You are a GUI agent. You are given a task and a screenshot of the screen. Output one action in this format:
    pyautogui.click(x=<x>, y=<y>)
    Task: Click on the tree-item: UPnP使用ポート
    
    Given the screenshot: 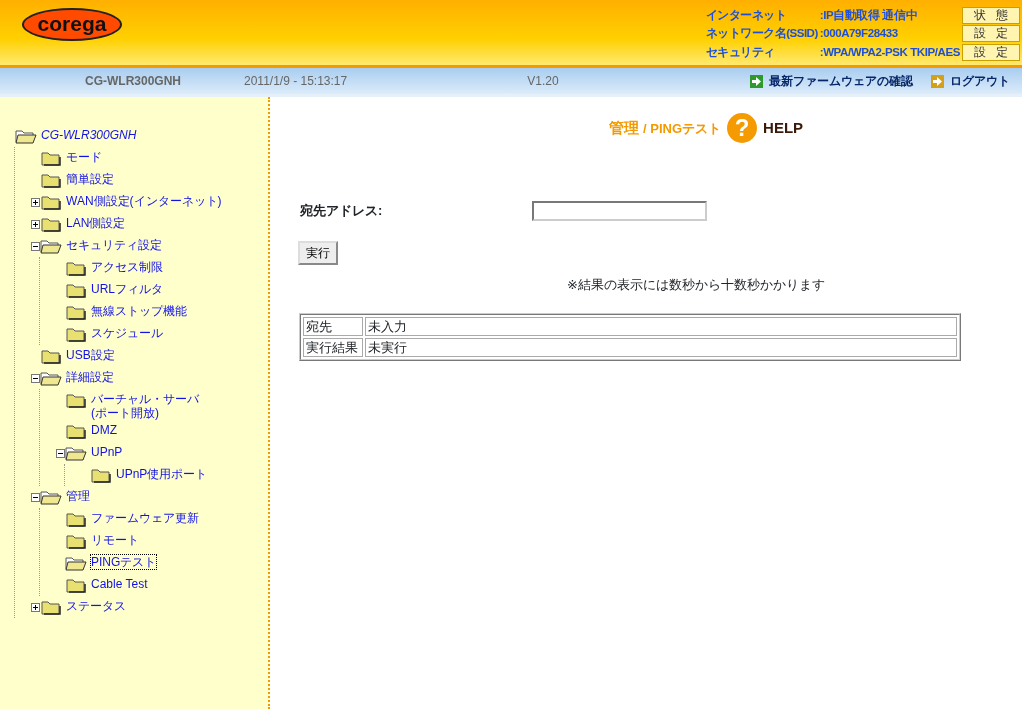 What is the action you would take?
    pyautogui.click(x=162, y=474)
    